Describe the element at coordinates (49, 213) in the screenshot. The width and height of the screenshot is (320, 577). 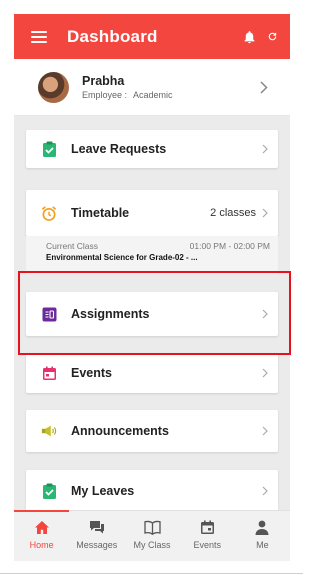
I see `alarm-clock-icon` at that location.